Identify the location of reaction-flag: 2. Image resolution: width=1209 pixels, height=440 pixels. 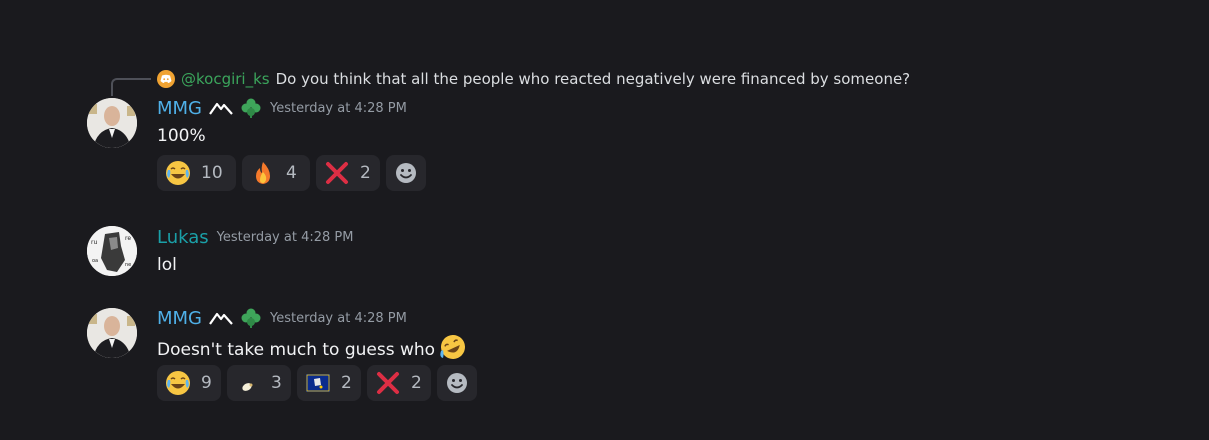
(329, 383).